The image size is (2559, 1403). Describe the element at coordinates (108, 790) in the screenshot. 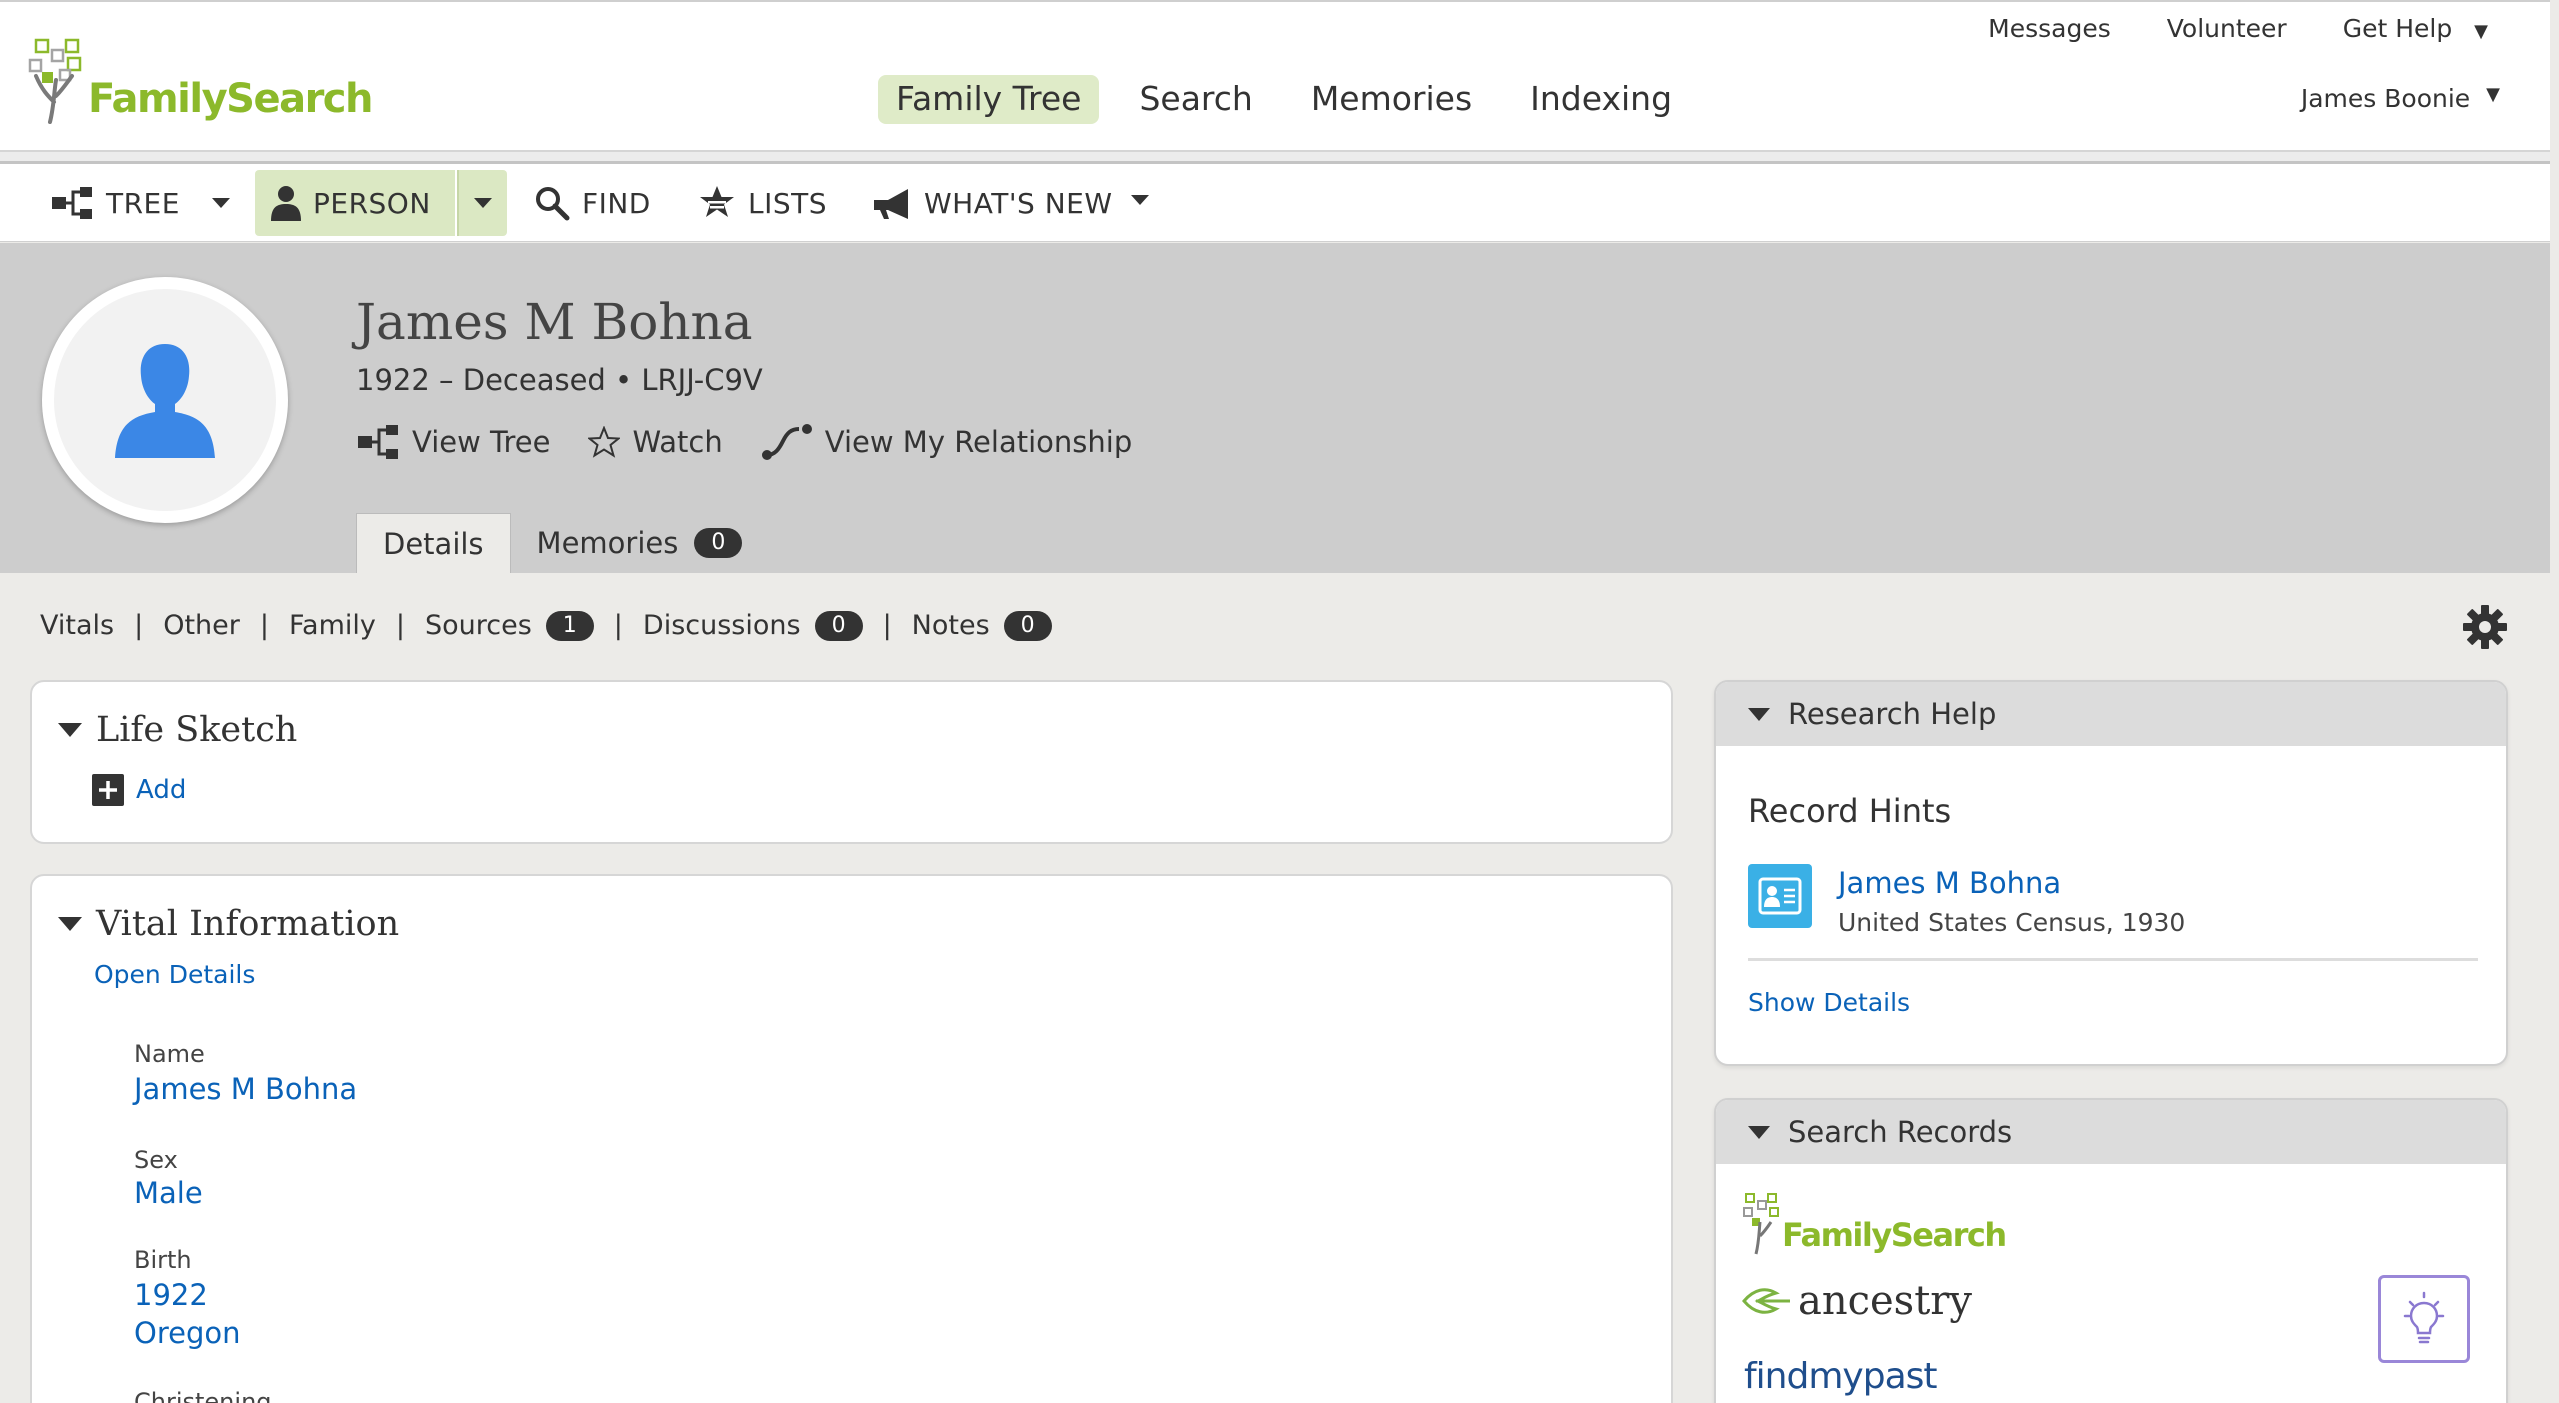

I see `plus-box-icon` at that location.